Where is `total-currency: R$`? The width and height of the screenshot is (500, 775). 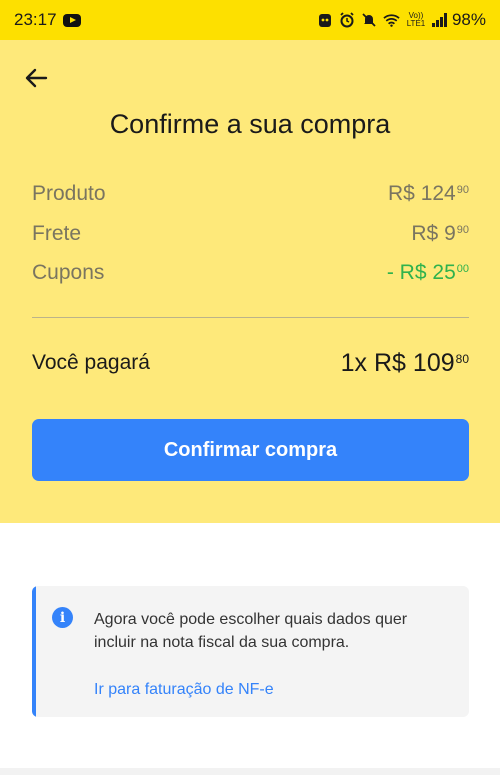 total-currency: R$ is located at coordinates (390, 362).